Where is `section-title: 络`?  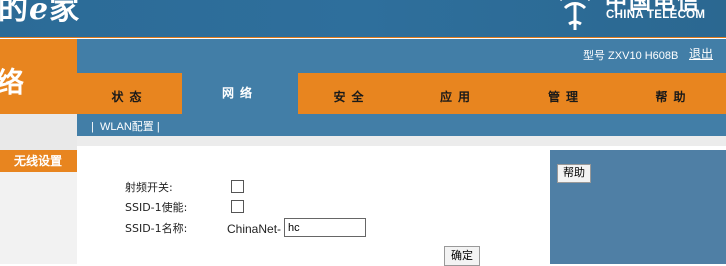
section-title: 络 is located at coordinates (12, 82).